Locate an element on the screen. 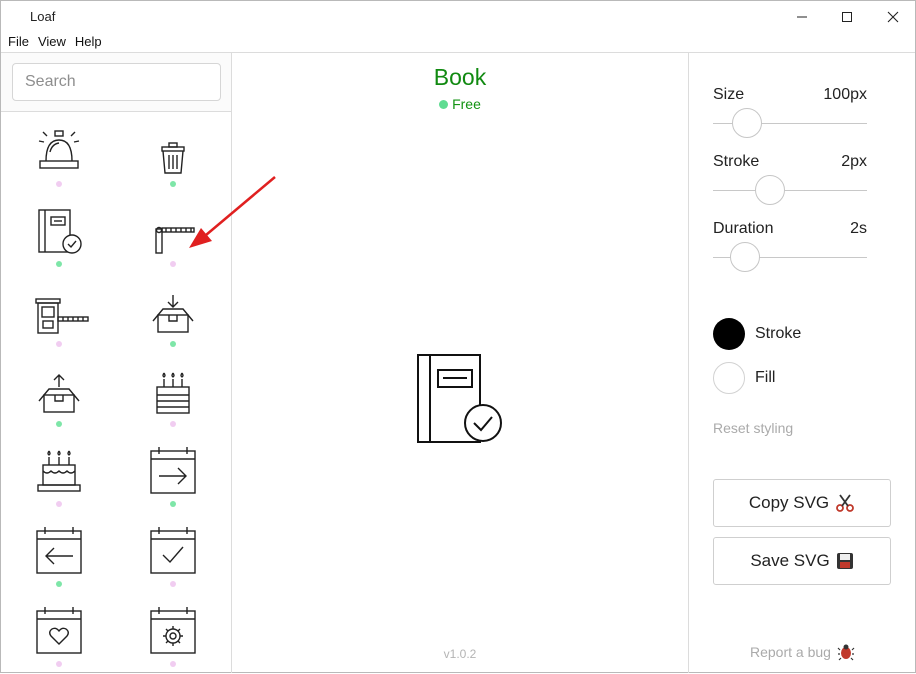 This screenshot has height=674, width=916. book-preview-icon is located at coordinates (459, 398).